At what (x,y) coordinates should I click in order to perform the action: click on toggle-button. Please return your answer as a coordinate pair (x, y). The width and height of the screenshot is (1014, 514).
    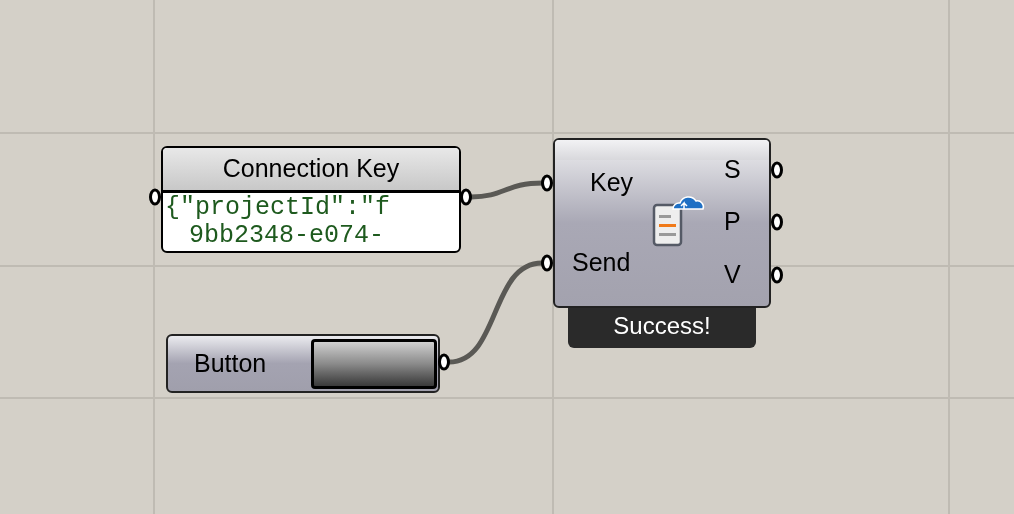
    Looking at the image, I should click on (374, 364).